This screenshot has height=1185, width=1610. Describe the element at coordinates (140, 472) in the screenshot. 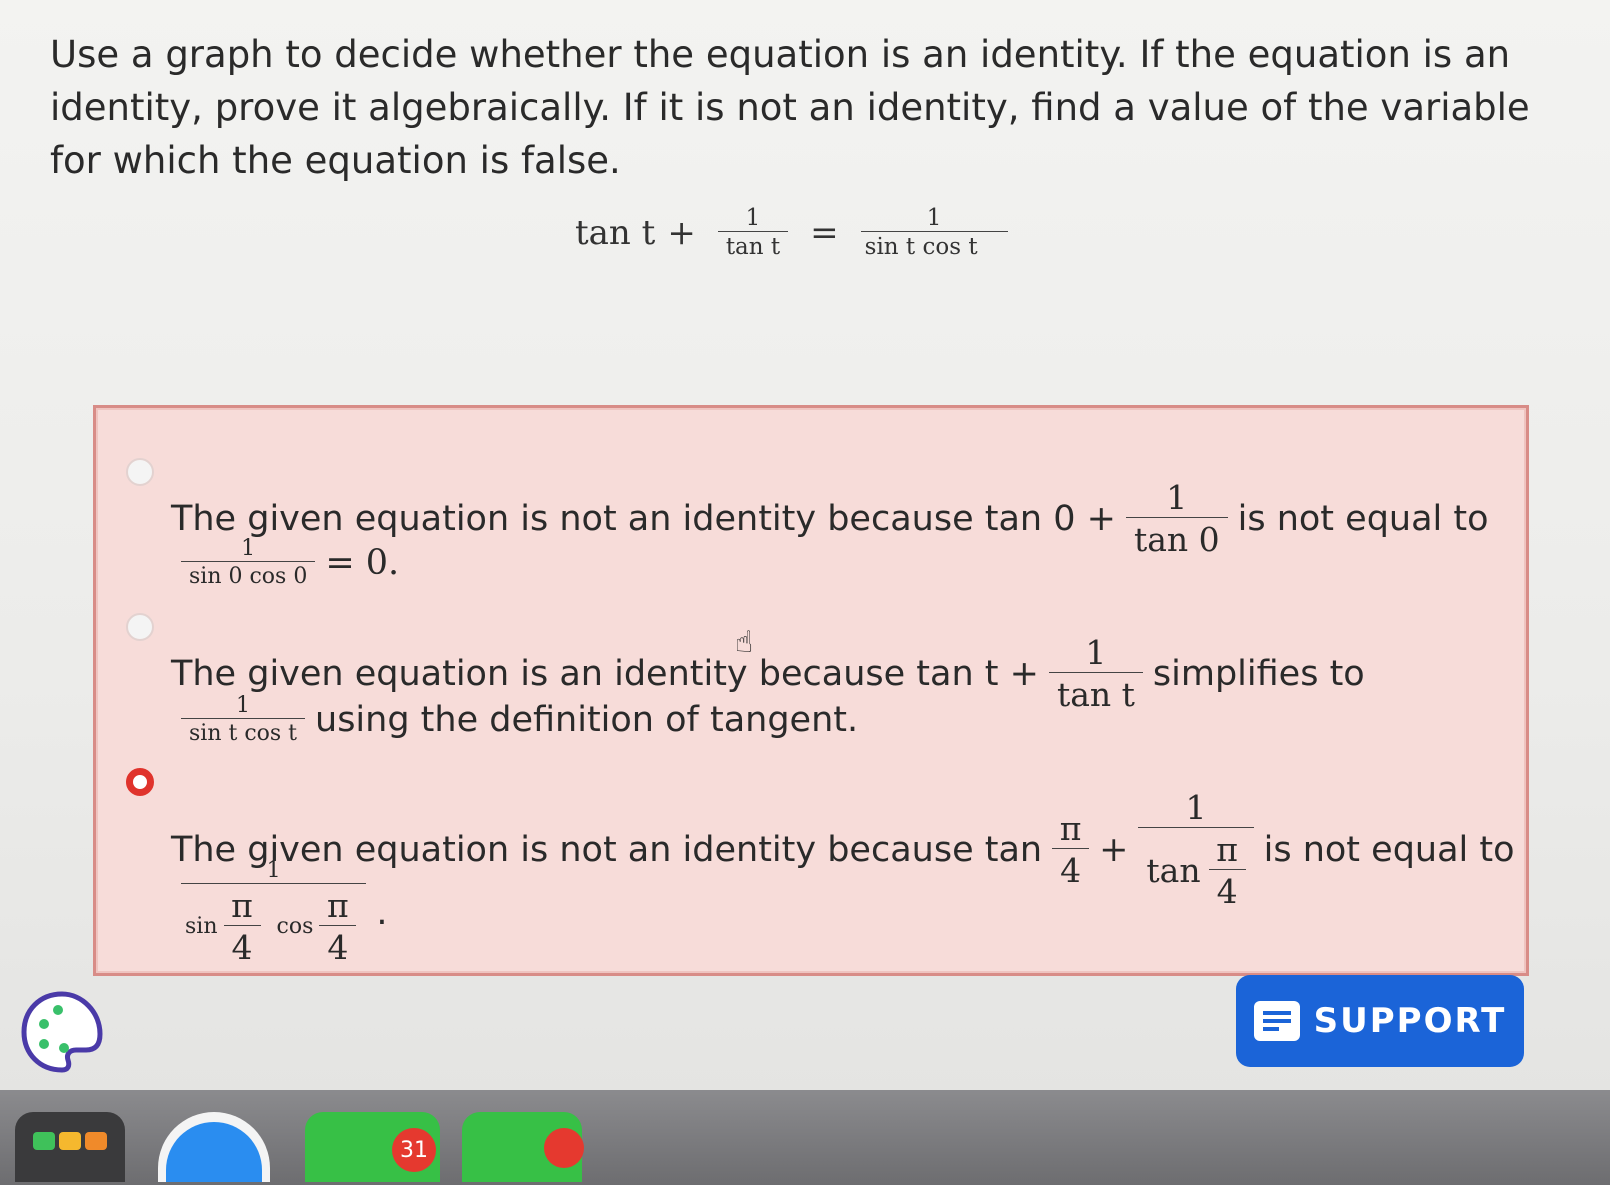

I see `option-1-radio` at that location.